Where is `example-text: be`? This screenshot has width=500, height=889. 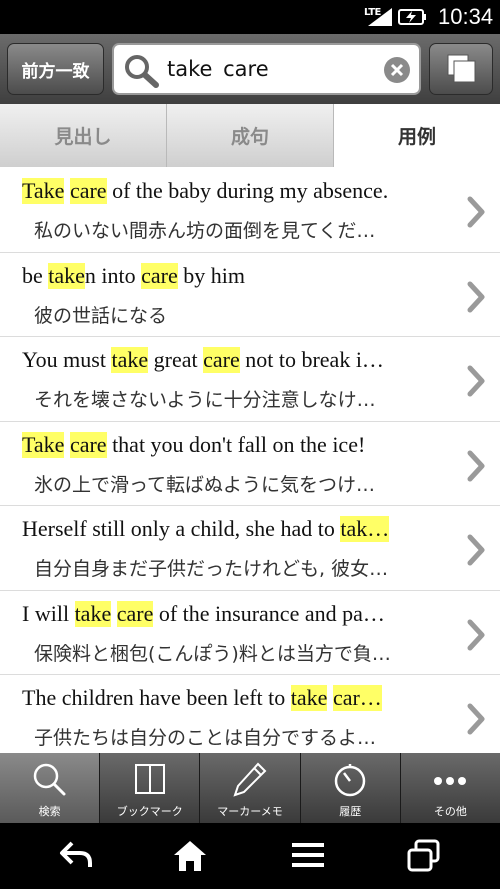 example-text: be is located at coordinates (35, 275).